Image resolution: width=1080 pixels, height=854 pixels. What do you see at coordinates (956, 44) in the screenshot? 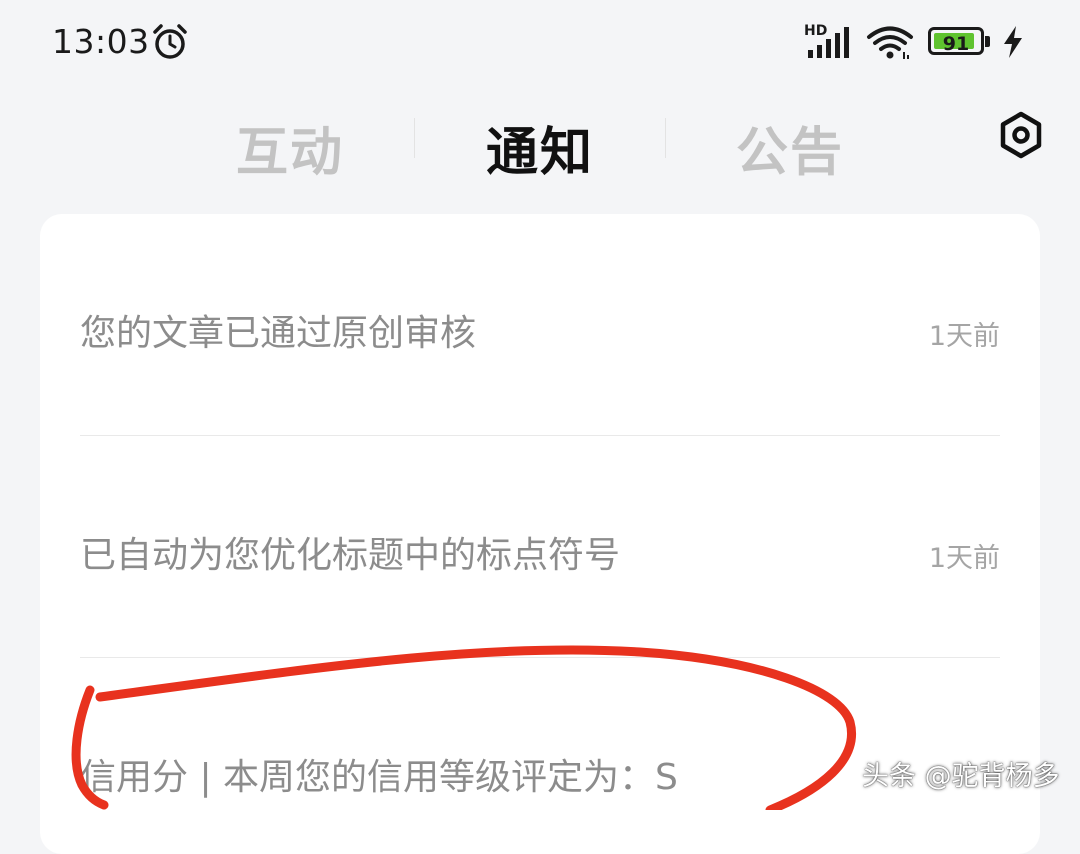
I see `battery-level: 91` at bounding box center [956, 44].